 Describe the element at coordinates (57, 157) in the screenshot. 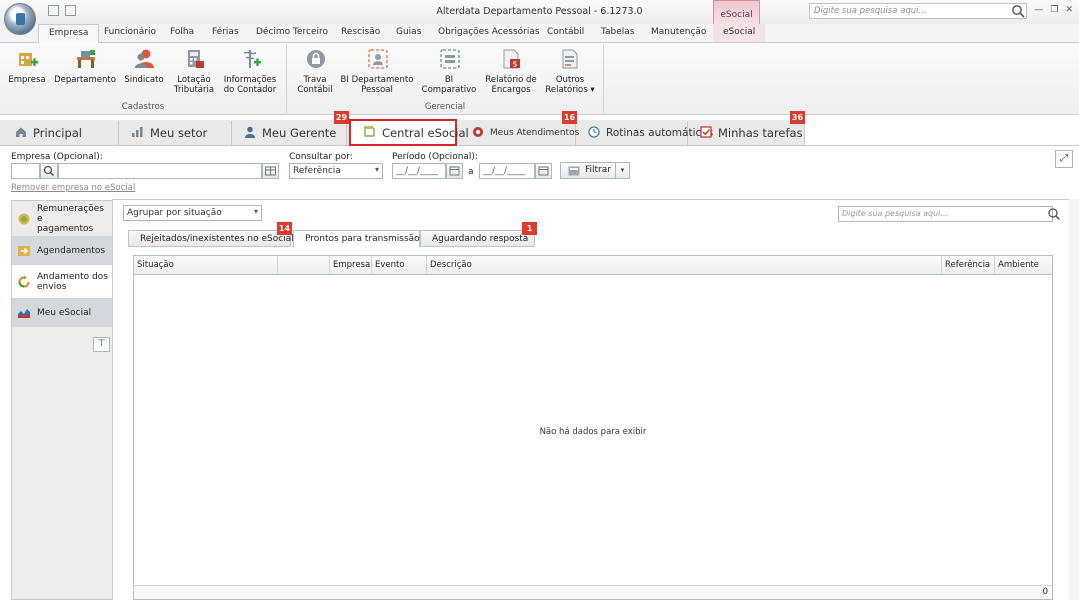

I see `empresa-label: Empresa (Opcional):` at that location.